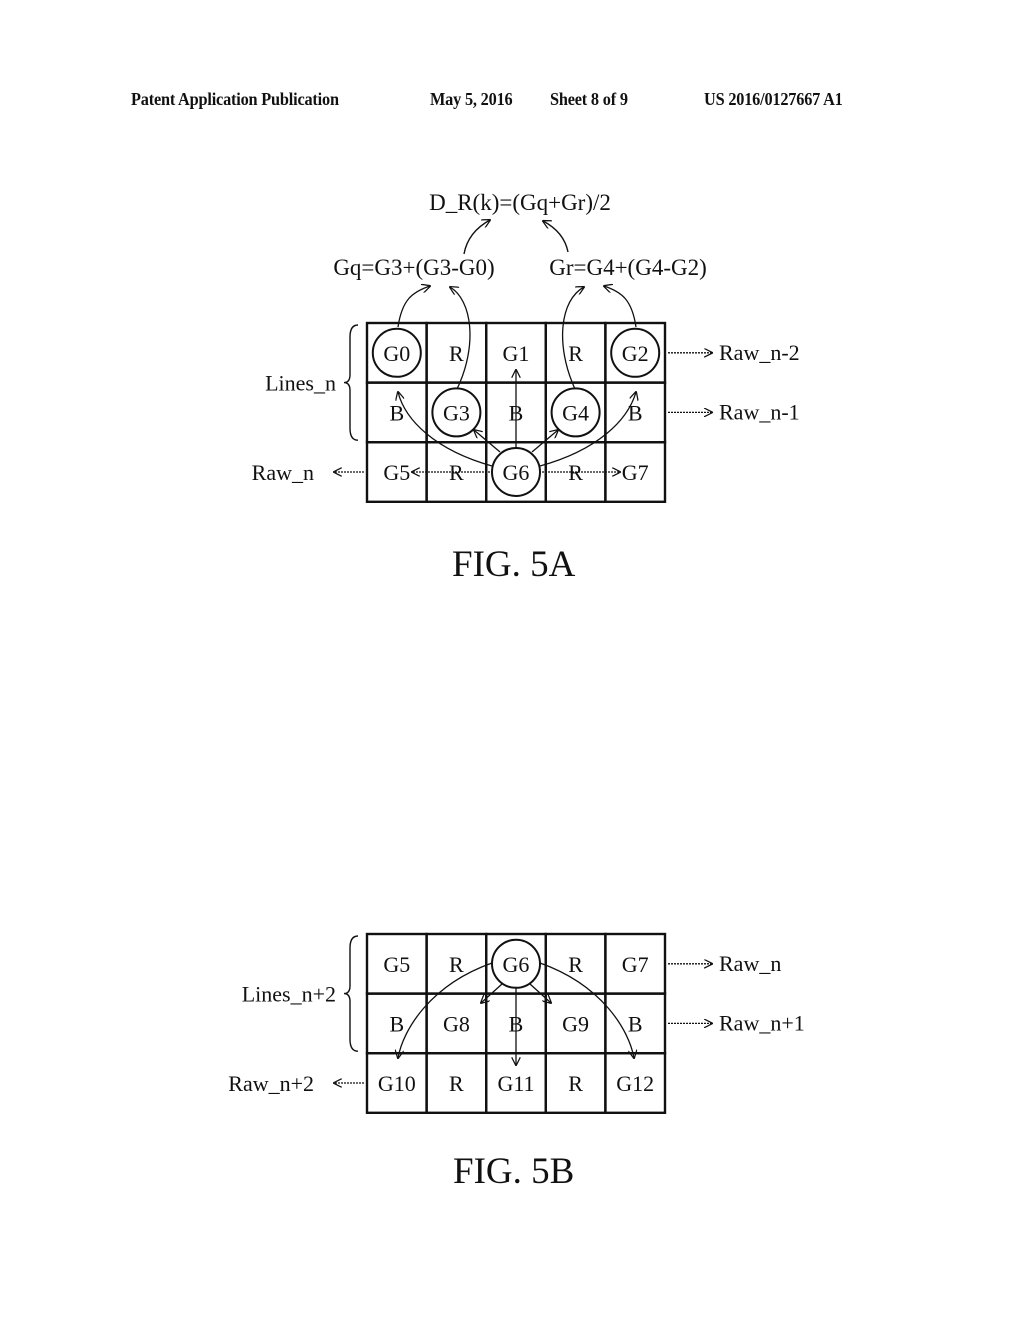 This screenshot has width=1024, height=1320. I want to click on fig5a-arrows, so click(517, 379).